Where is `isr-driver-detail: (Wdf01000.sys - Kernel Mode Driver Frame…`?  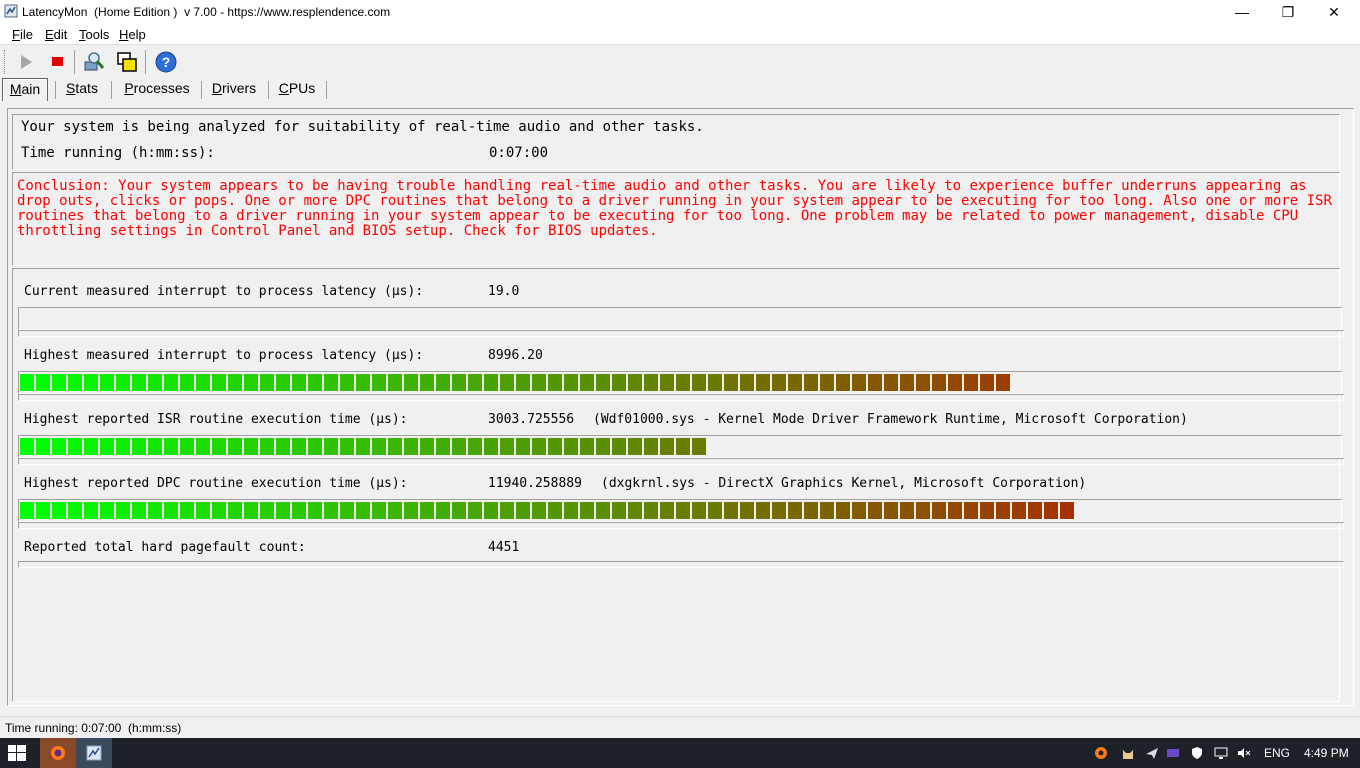 isr-driver-detail: (Wdf01000.sys - Kernel Mode Driver Frame… is located at coordinates (890, 419).